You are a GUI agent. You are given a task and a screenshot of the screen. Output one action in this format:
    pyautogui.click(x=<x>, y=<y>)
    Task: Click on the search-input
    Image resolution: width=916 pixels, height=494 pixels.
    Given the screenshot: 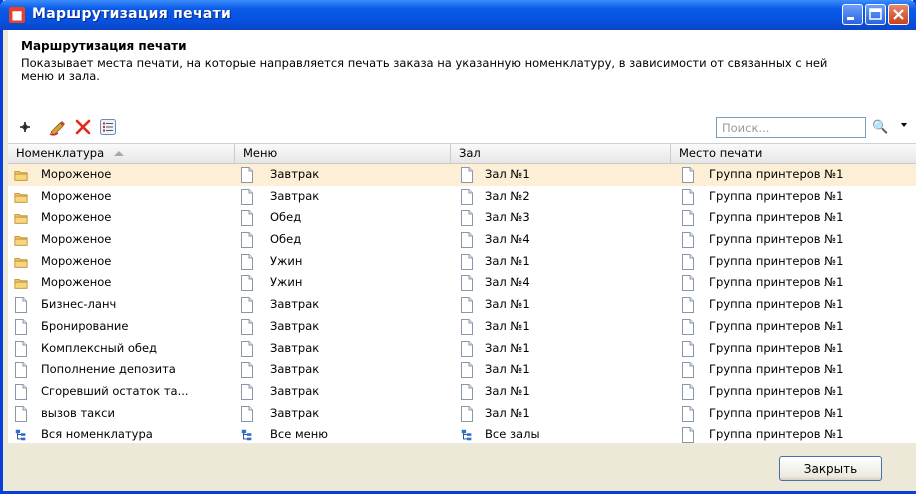 What is the action you would take?
    pyautogui.click(x=791, y=127)
    